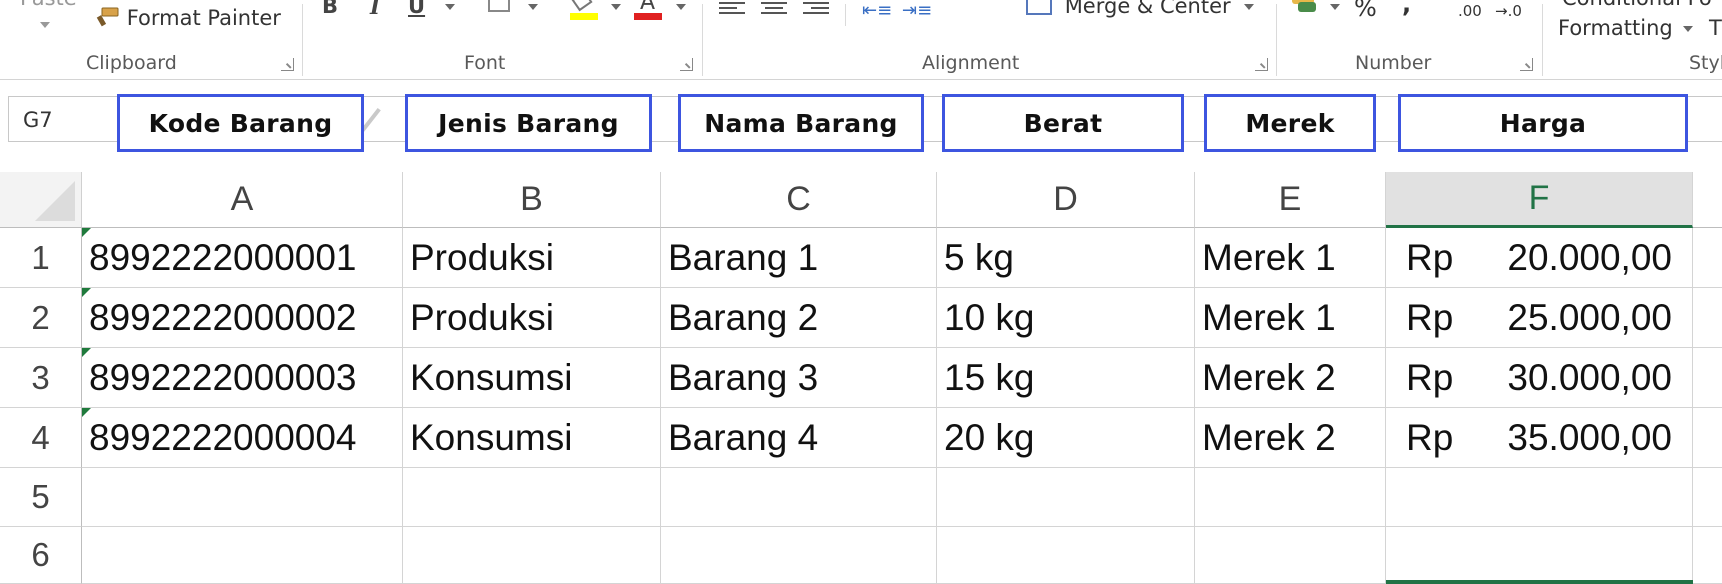  What do you see at coordinates (1539, 318) in the screenshot?
I see `cell-f2: Rp 25.000,00` at bounding box center [1539, 318].